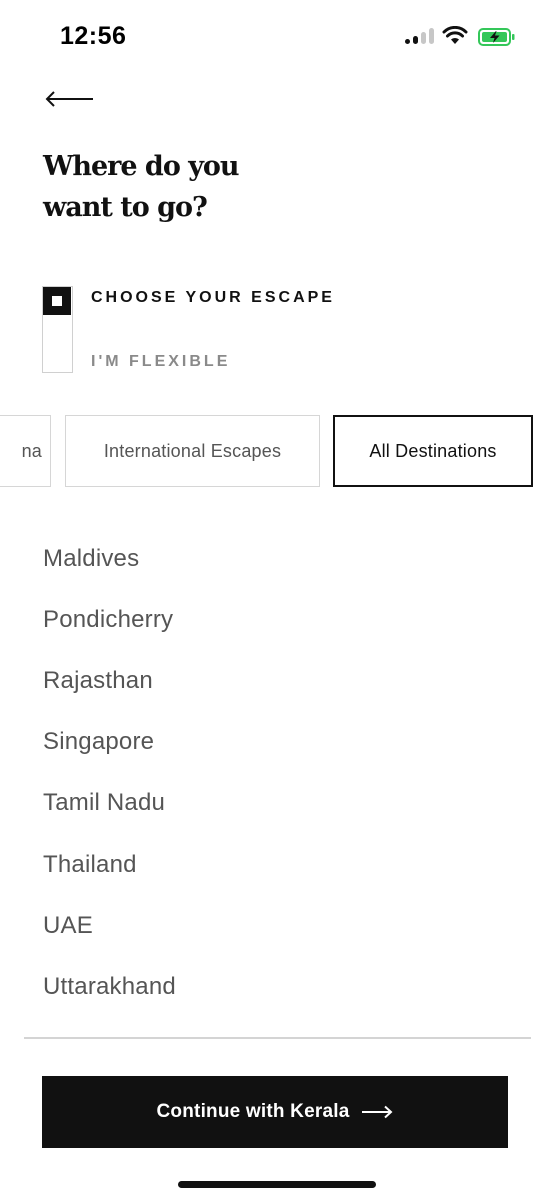  Describe the element at coordinates (455, 35) in the screenshot. I see `wifi-icon` at that location.